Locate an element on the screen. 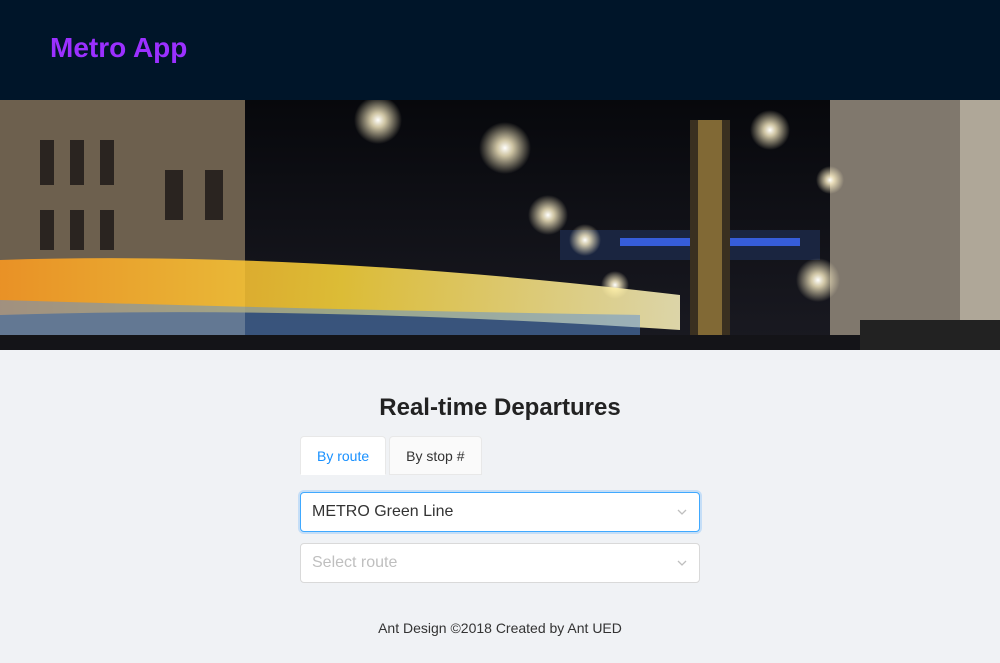 The width and height of the screenshot is (1000, 663). footer: Ant Design ©2018 Created by Ant UED is located at coordinates (500, 628).